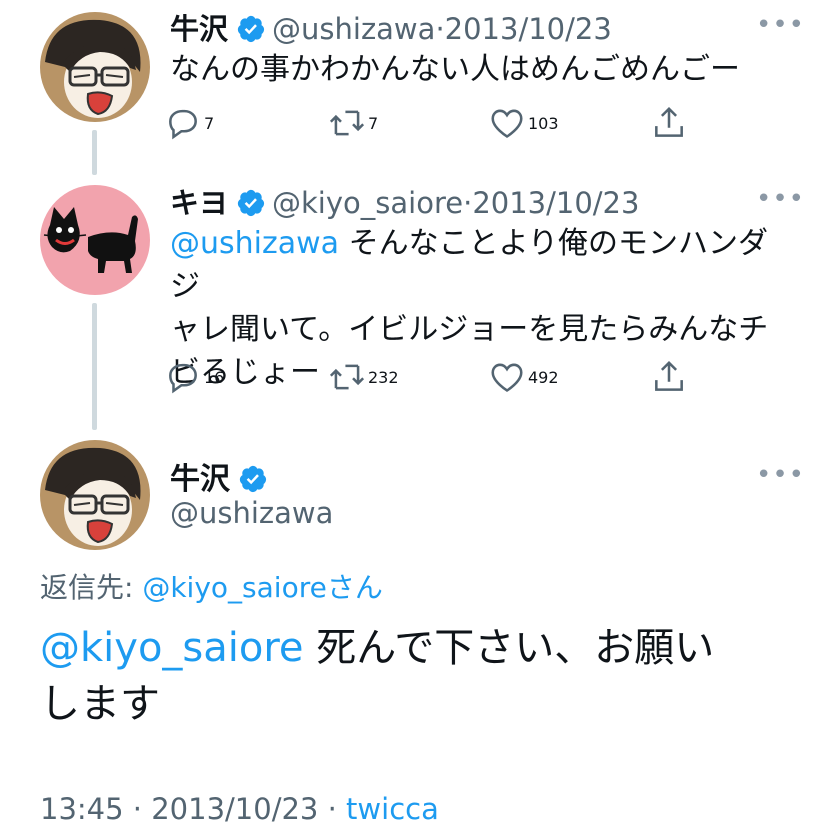 Image resolution: width=828 pixels, height=838 pixels. I want to click on retweet-count: 232, so click(383, 377).